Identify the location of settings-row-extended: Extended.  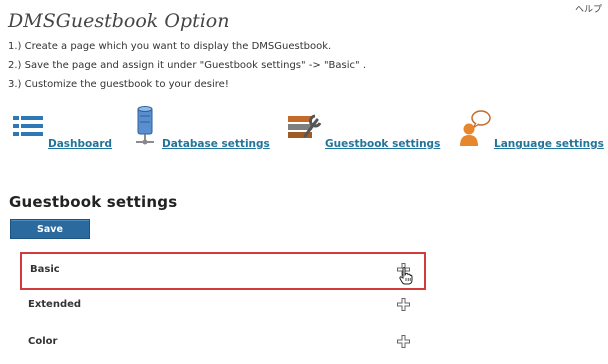
(223, 308).